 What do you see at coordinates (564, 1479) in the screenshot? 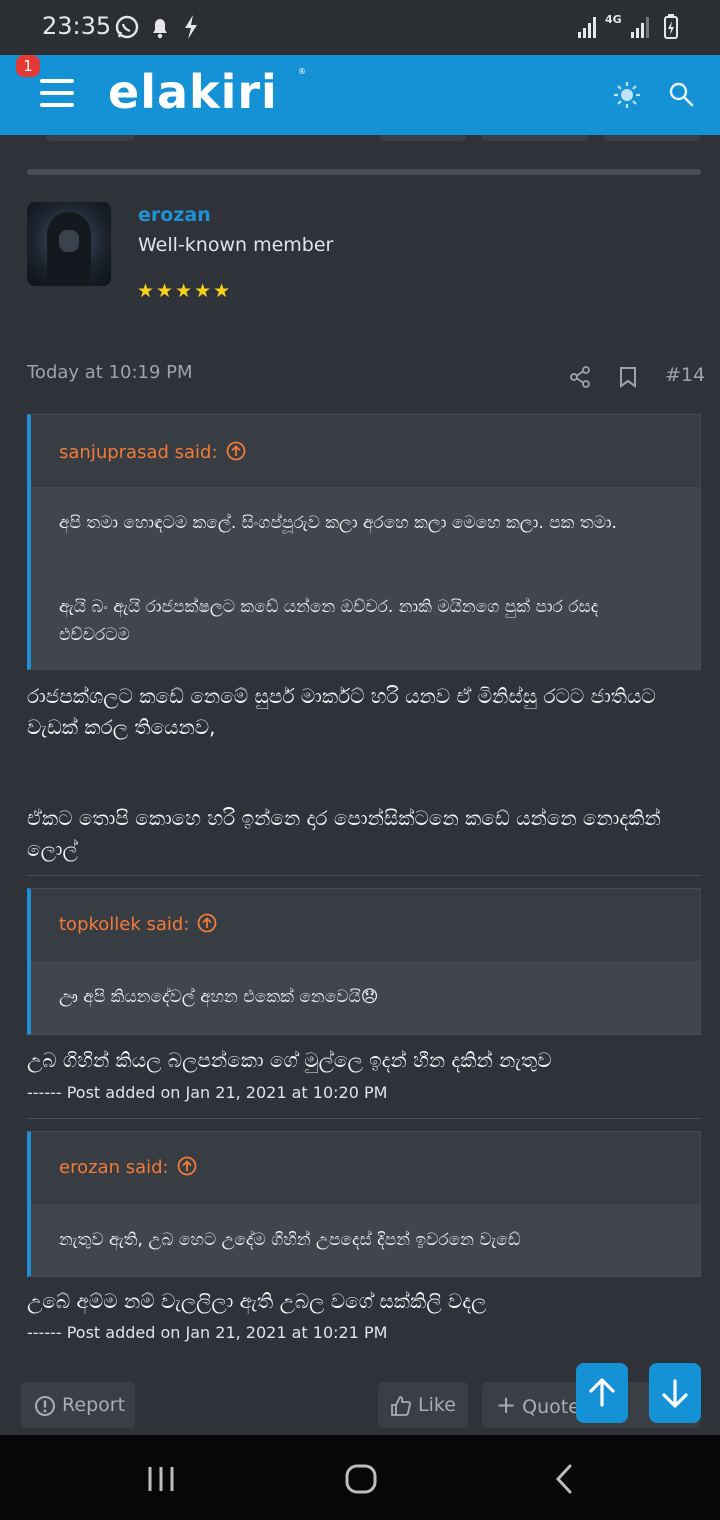
I see `back-icon` at bounding box center [564, 1479].